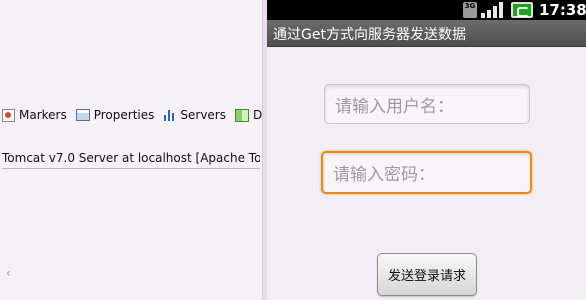 The width and height of the screenshot is (586, 300). What do you see at coordinates (384, 175) in the screenshot?
I see `password-placeholder: 请输入密码：` at bounding box center [384, 175].